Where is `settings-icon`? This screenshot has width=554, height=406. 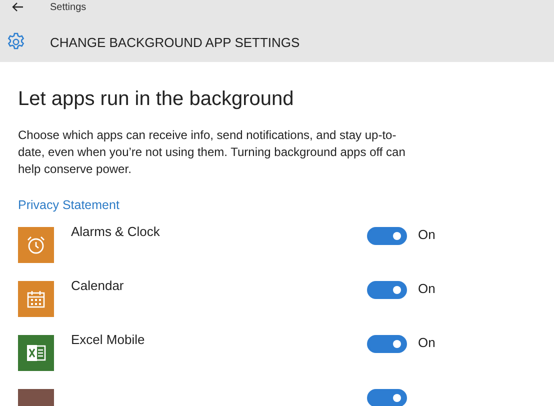
settings-icon is located at coordinates (16, 42).